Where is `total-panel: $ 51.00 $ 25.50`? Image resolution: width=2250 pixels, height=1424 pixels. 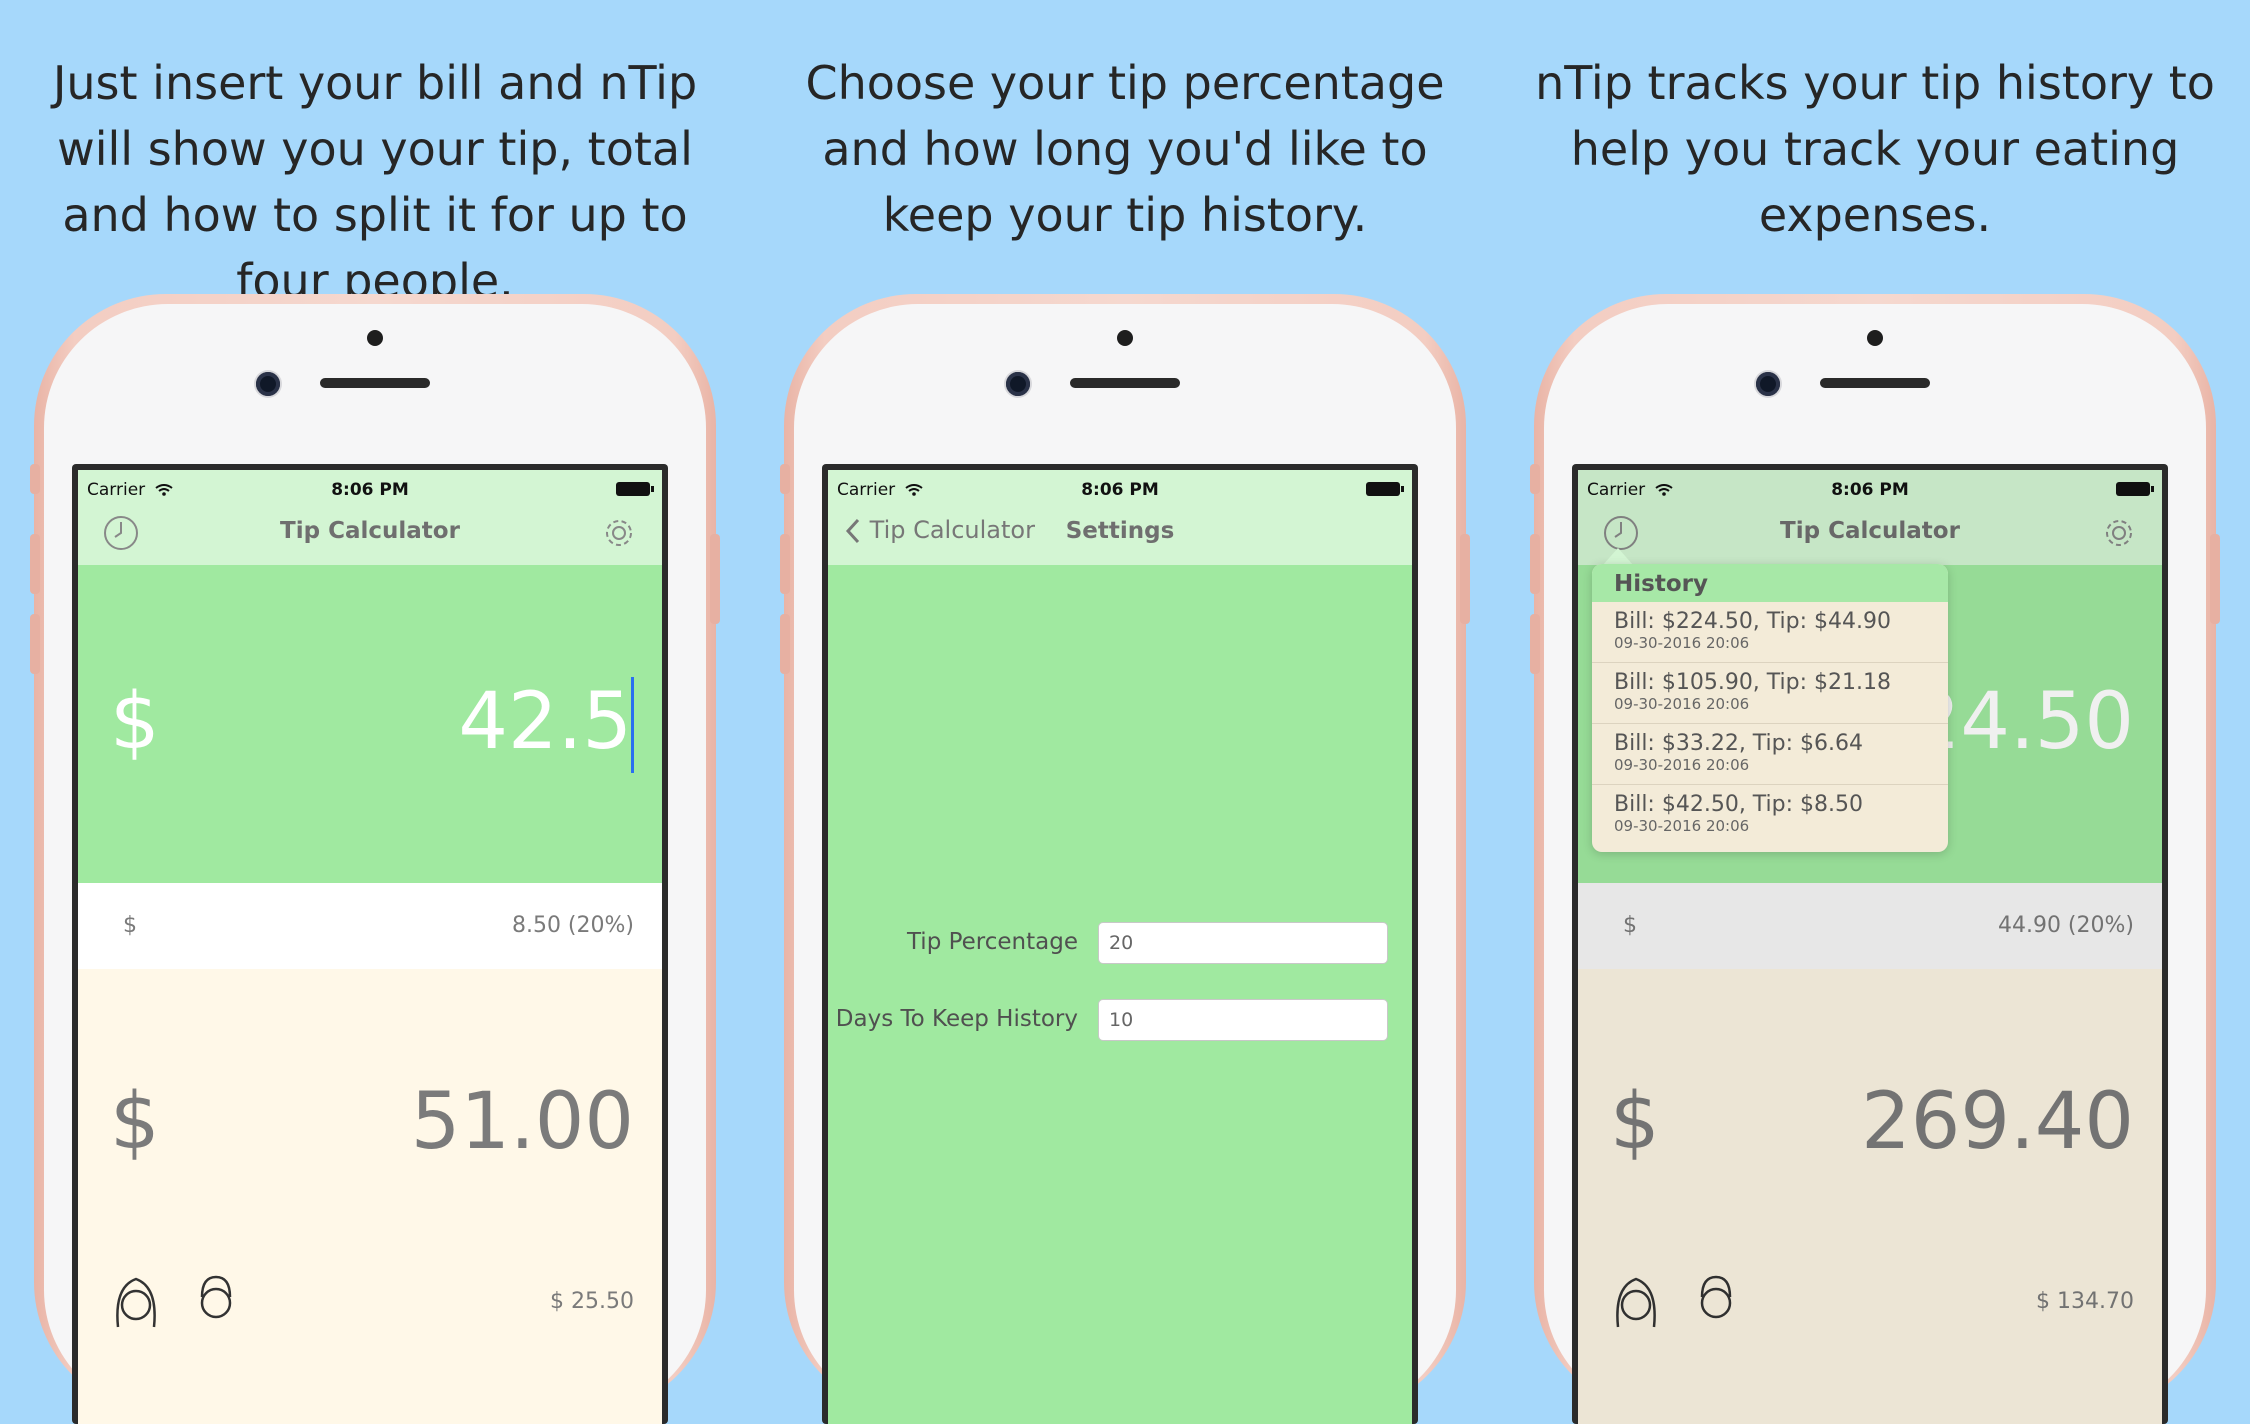
total-panel: $ 51.00 $ 25.50 is located at coordinates (370, 1196).